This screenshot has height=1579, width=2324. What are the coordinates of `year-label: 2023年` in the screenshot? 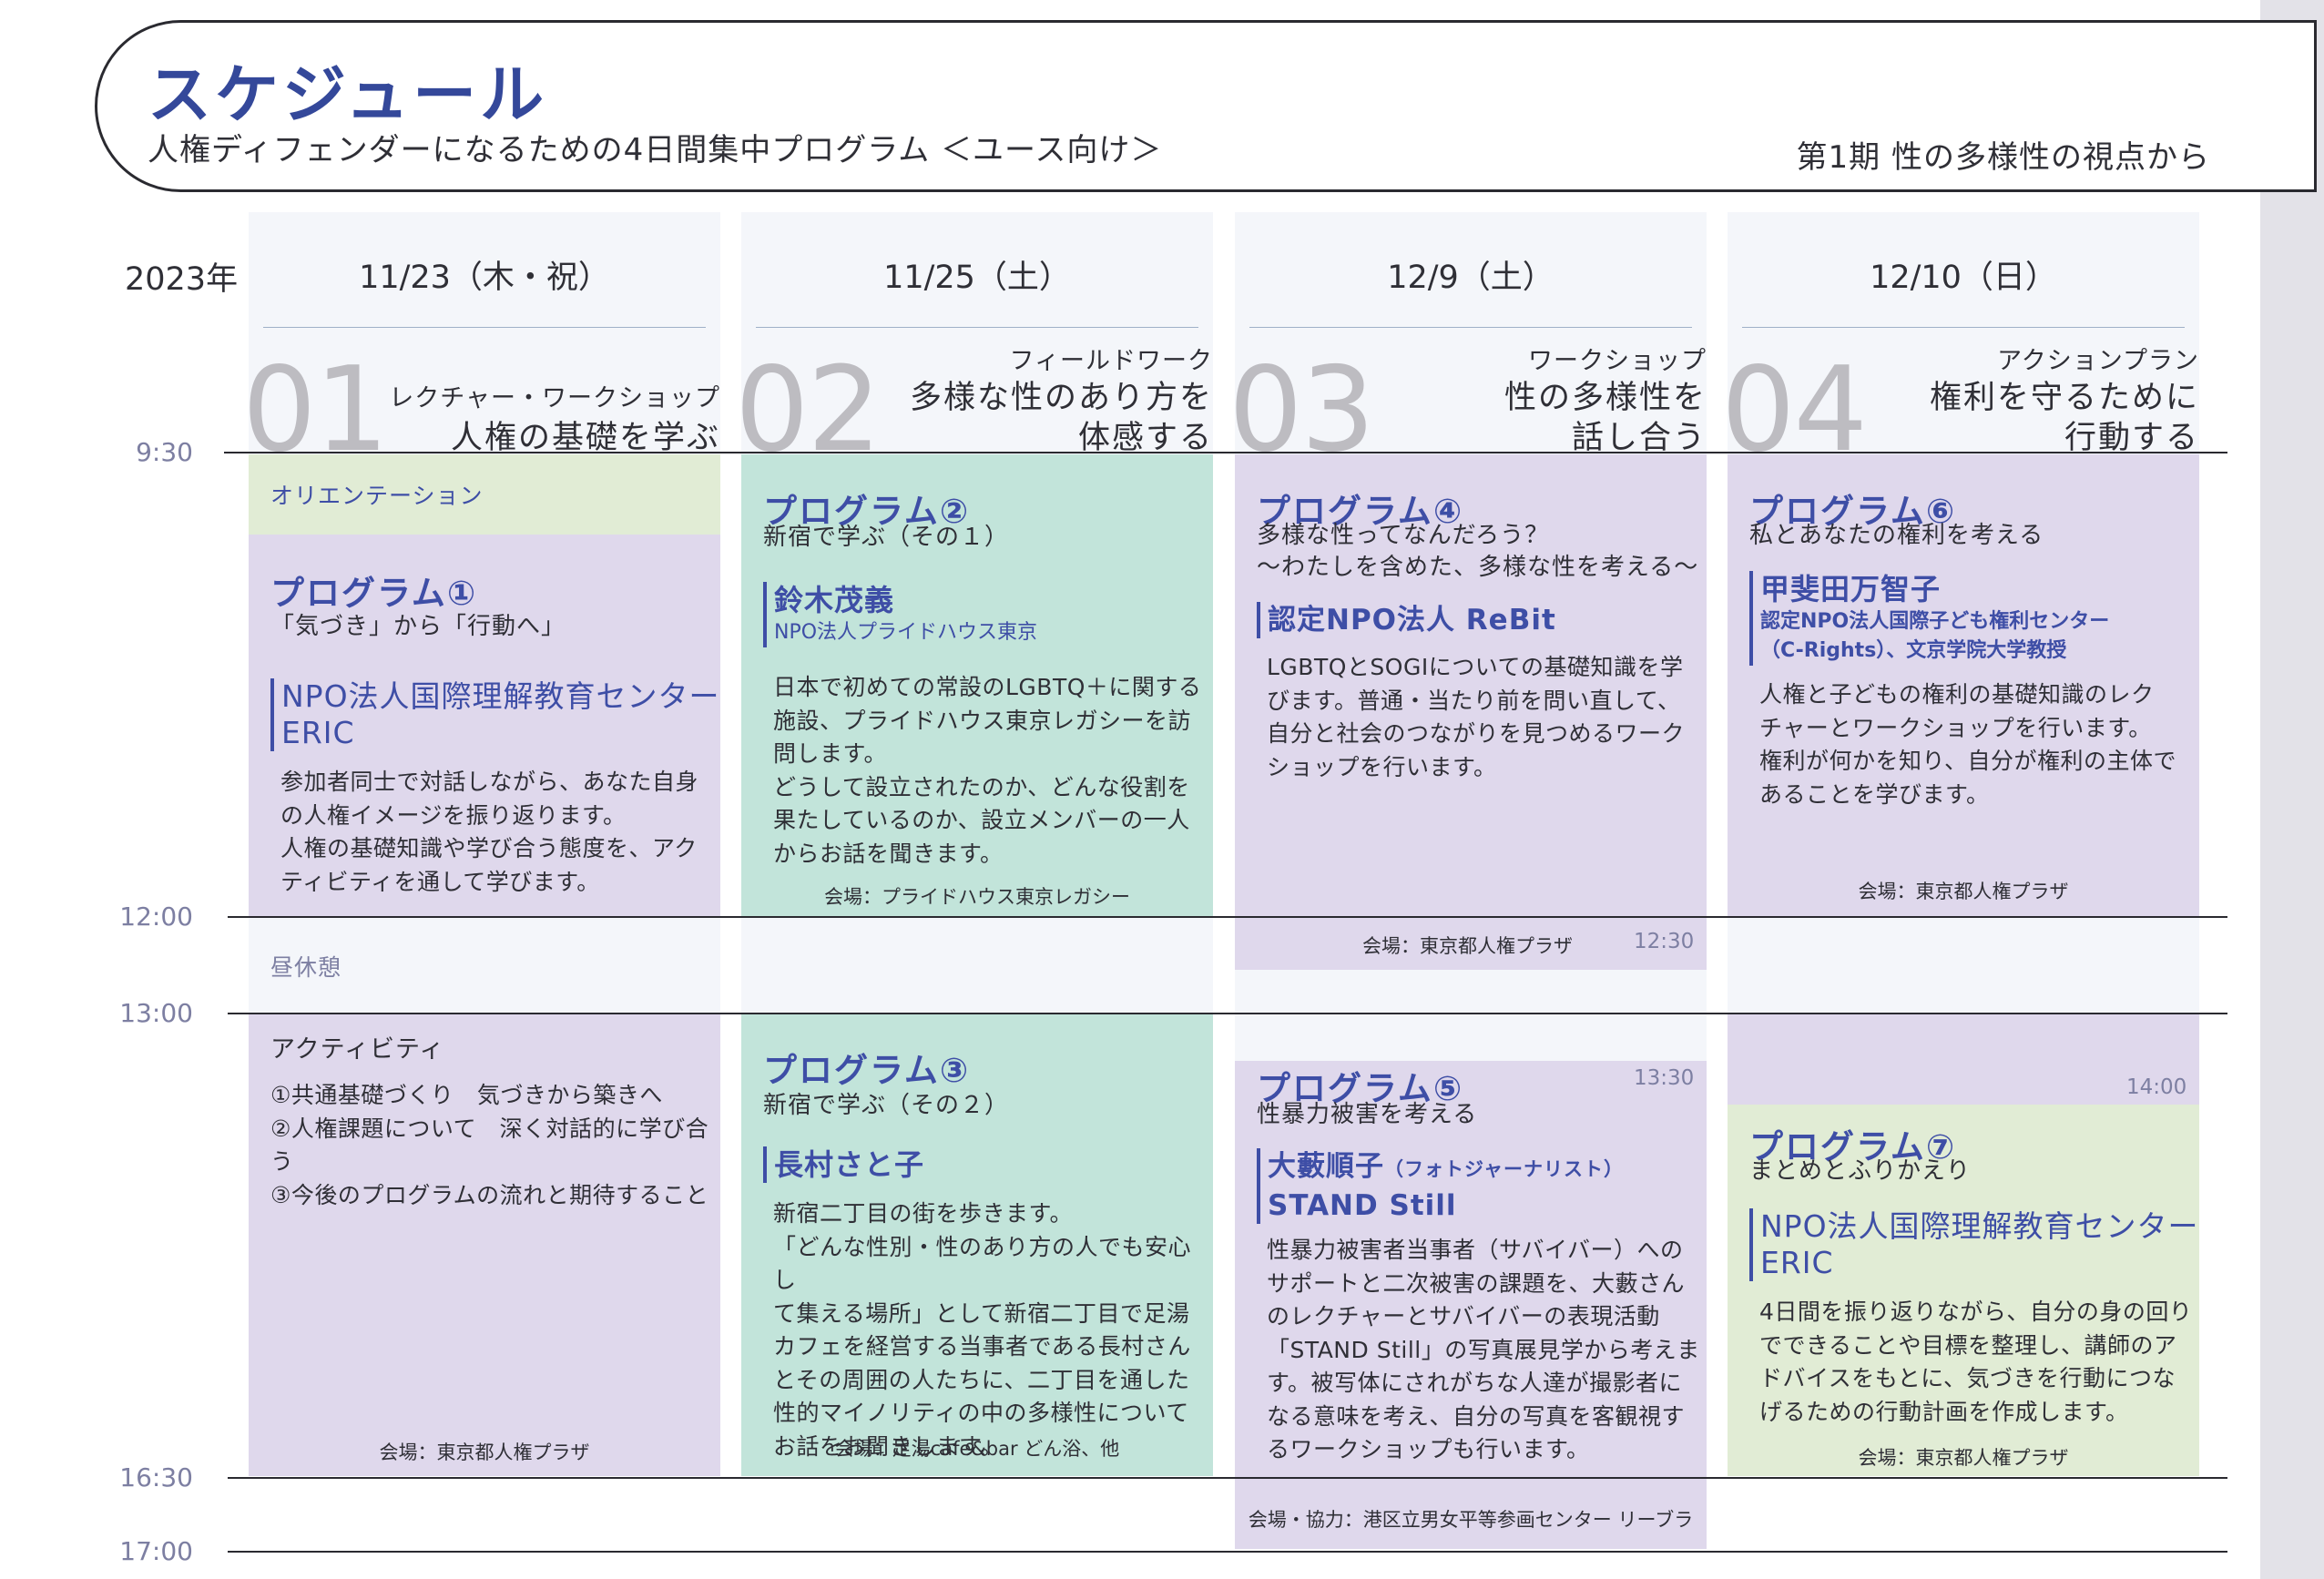 It's located at (182, 280).